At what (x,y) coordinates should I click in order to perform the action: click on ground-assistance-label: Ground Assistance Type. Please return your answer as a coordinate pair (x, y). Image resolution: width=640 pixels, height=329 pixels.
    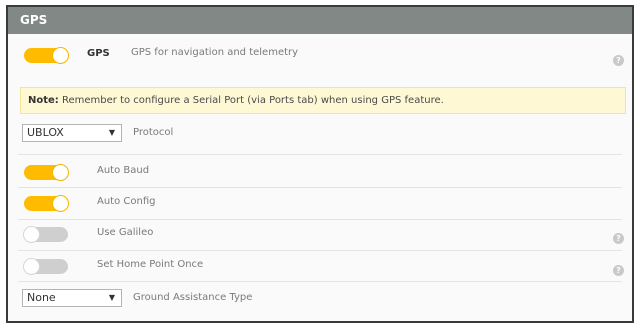
    Looking at the image, I should click on (193, 297).